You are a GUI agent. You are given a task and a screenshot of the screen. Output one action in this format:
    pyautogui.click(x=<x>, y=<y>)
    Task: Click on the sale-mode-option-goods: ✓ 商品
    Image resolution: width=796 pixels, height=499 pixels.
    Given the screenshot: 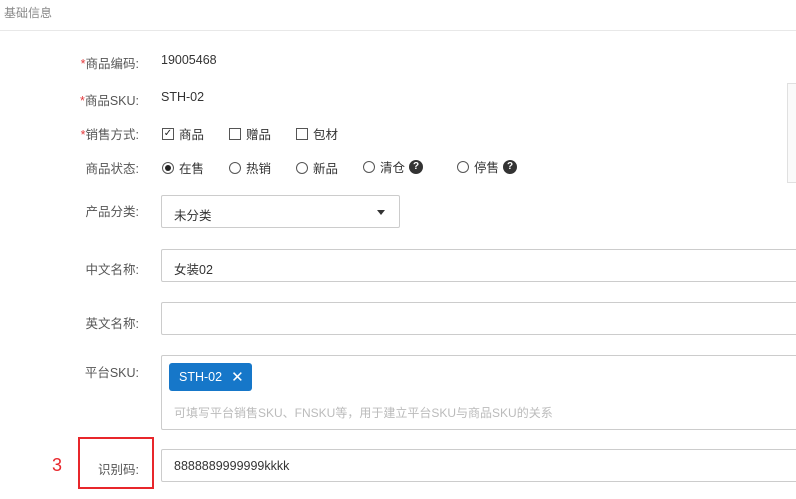 What is the action you would take?
    pyautogui.click(x=183, y=133)
    